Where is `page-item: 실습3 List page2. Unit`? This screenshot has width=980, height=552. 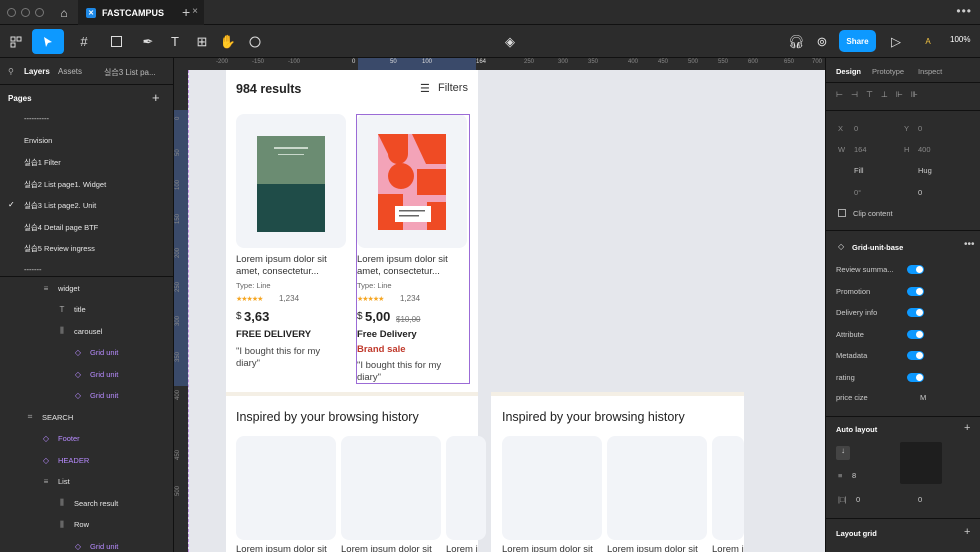
page-item: 실습3 List page2. Unit is located at coordinates (60, 205).